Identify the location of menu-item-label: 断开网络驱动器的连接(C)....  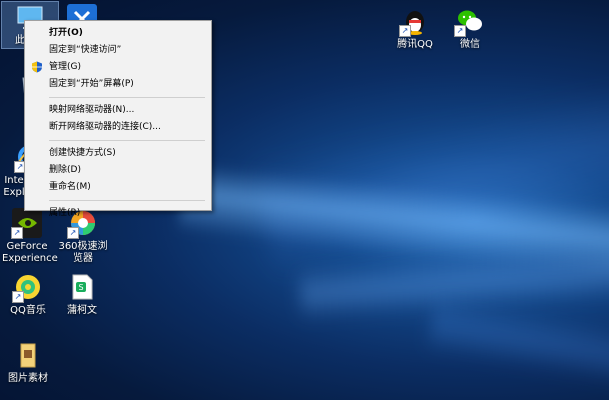
(105, 127).